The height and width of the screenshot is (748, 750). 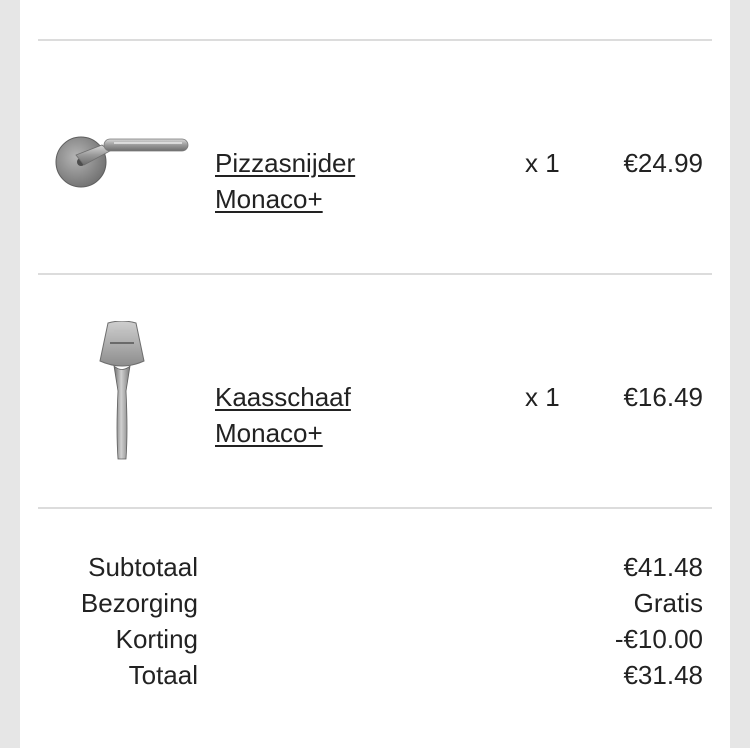 I want to click on divider, so click(x=375, y=508).